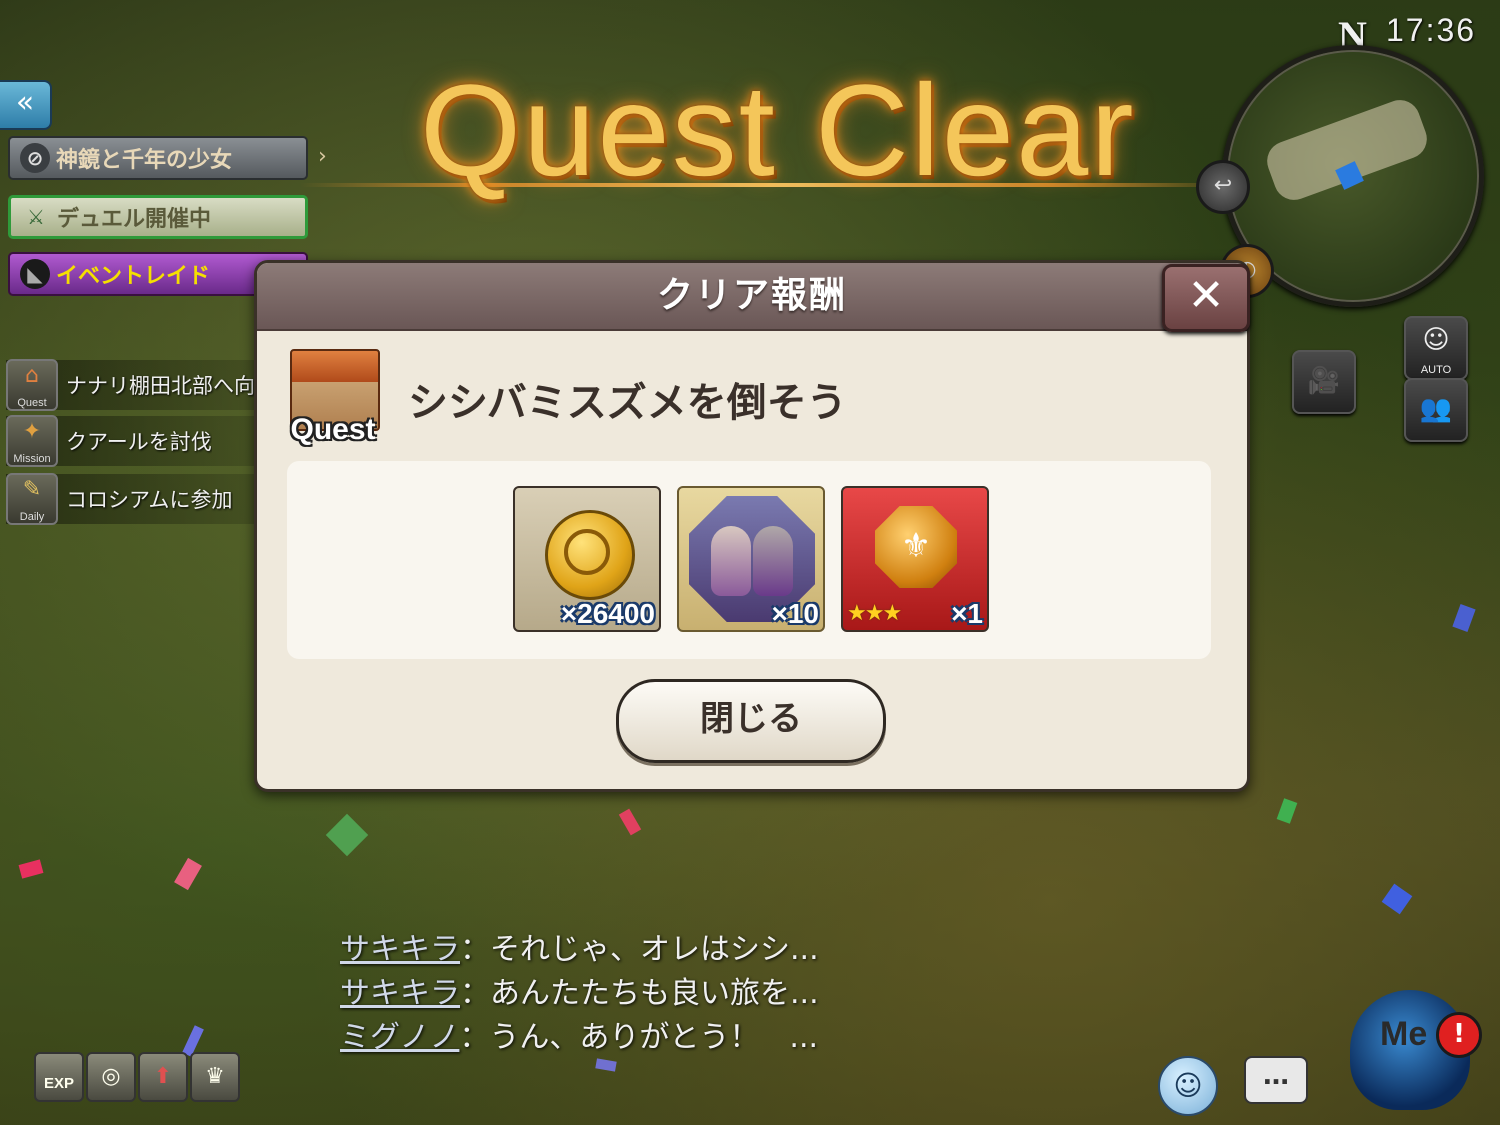  What do you see at coordinates (134, 219) in the screenshot?
I see `duel-banner-label: デュエル開催中` at bounding box center [134, 219].